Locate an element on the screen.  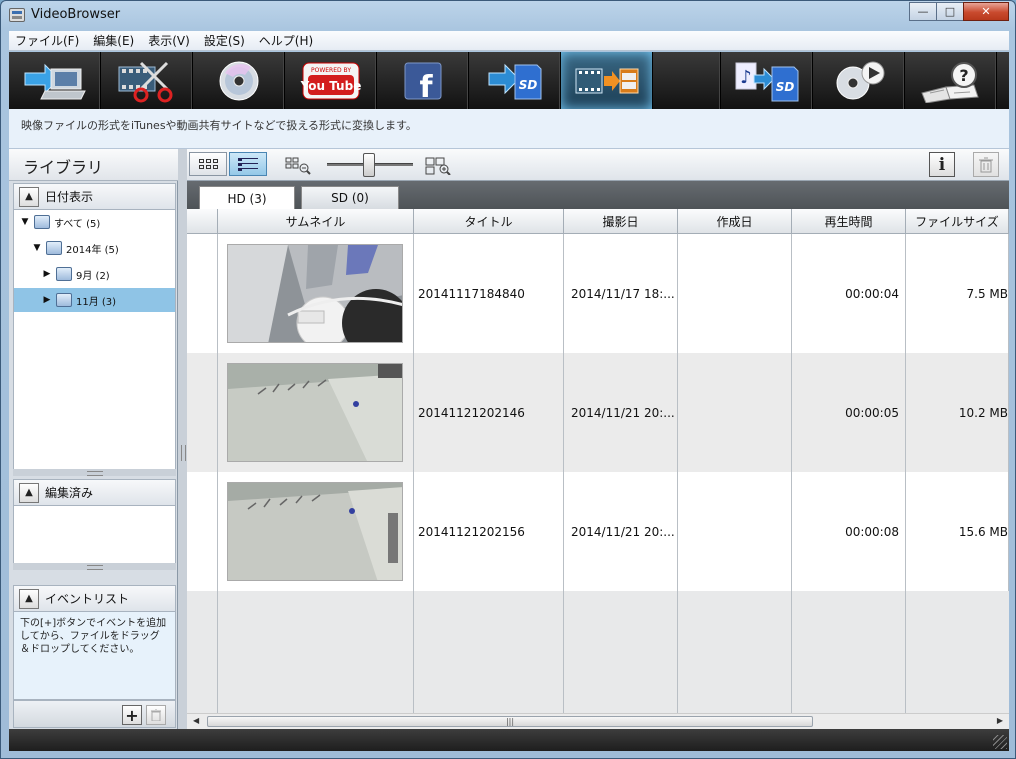
tree-item-nov: ▶ 11月 (3) is located at coordinates (94, 300).